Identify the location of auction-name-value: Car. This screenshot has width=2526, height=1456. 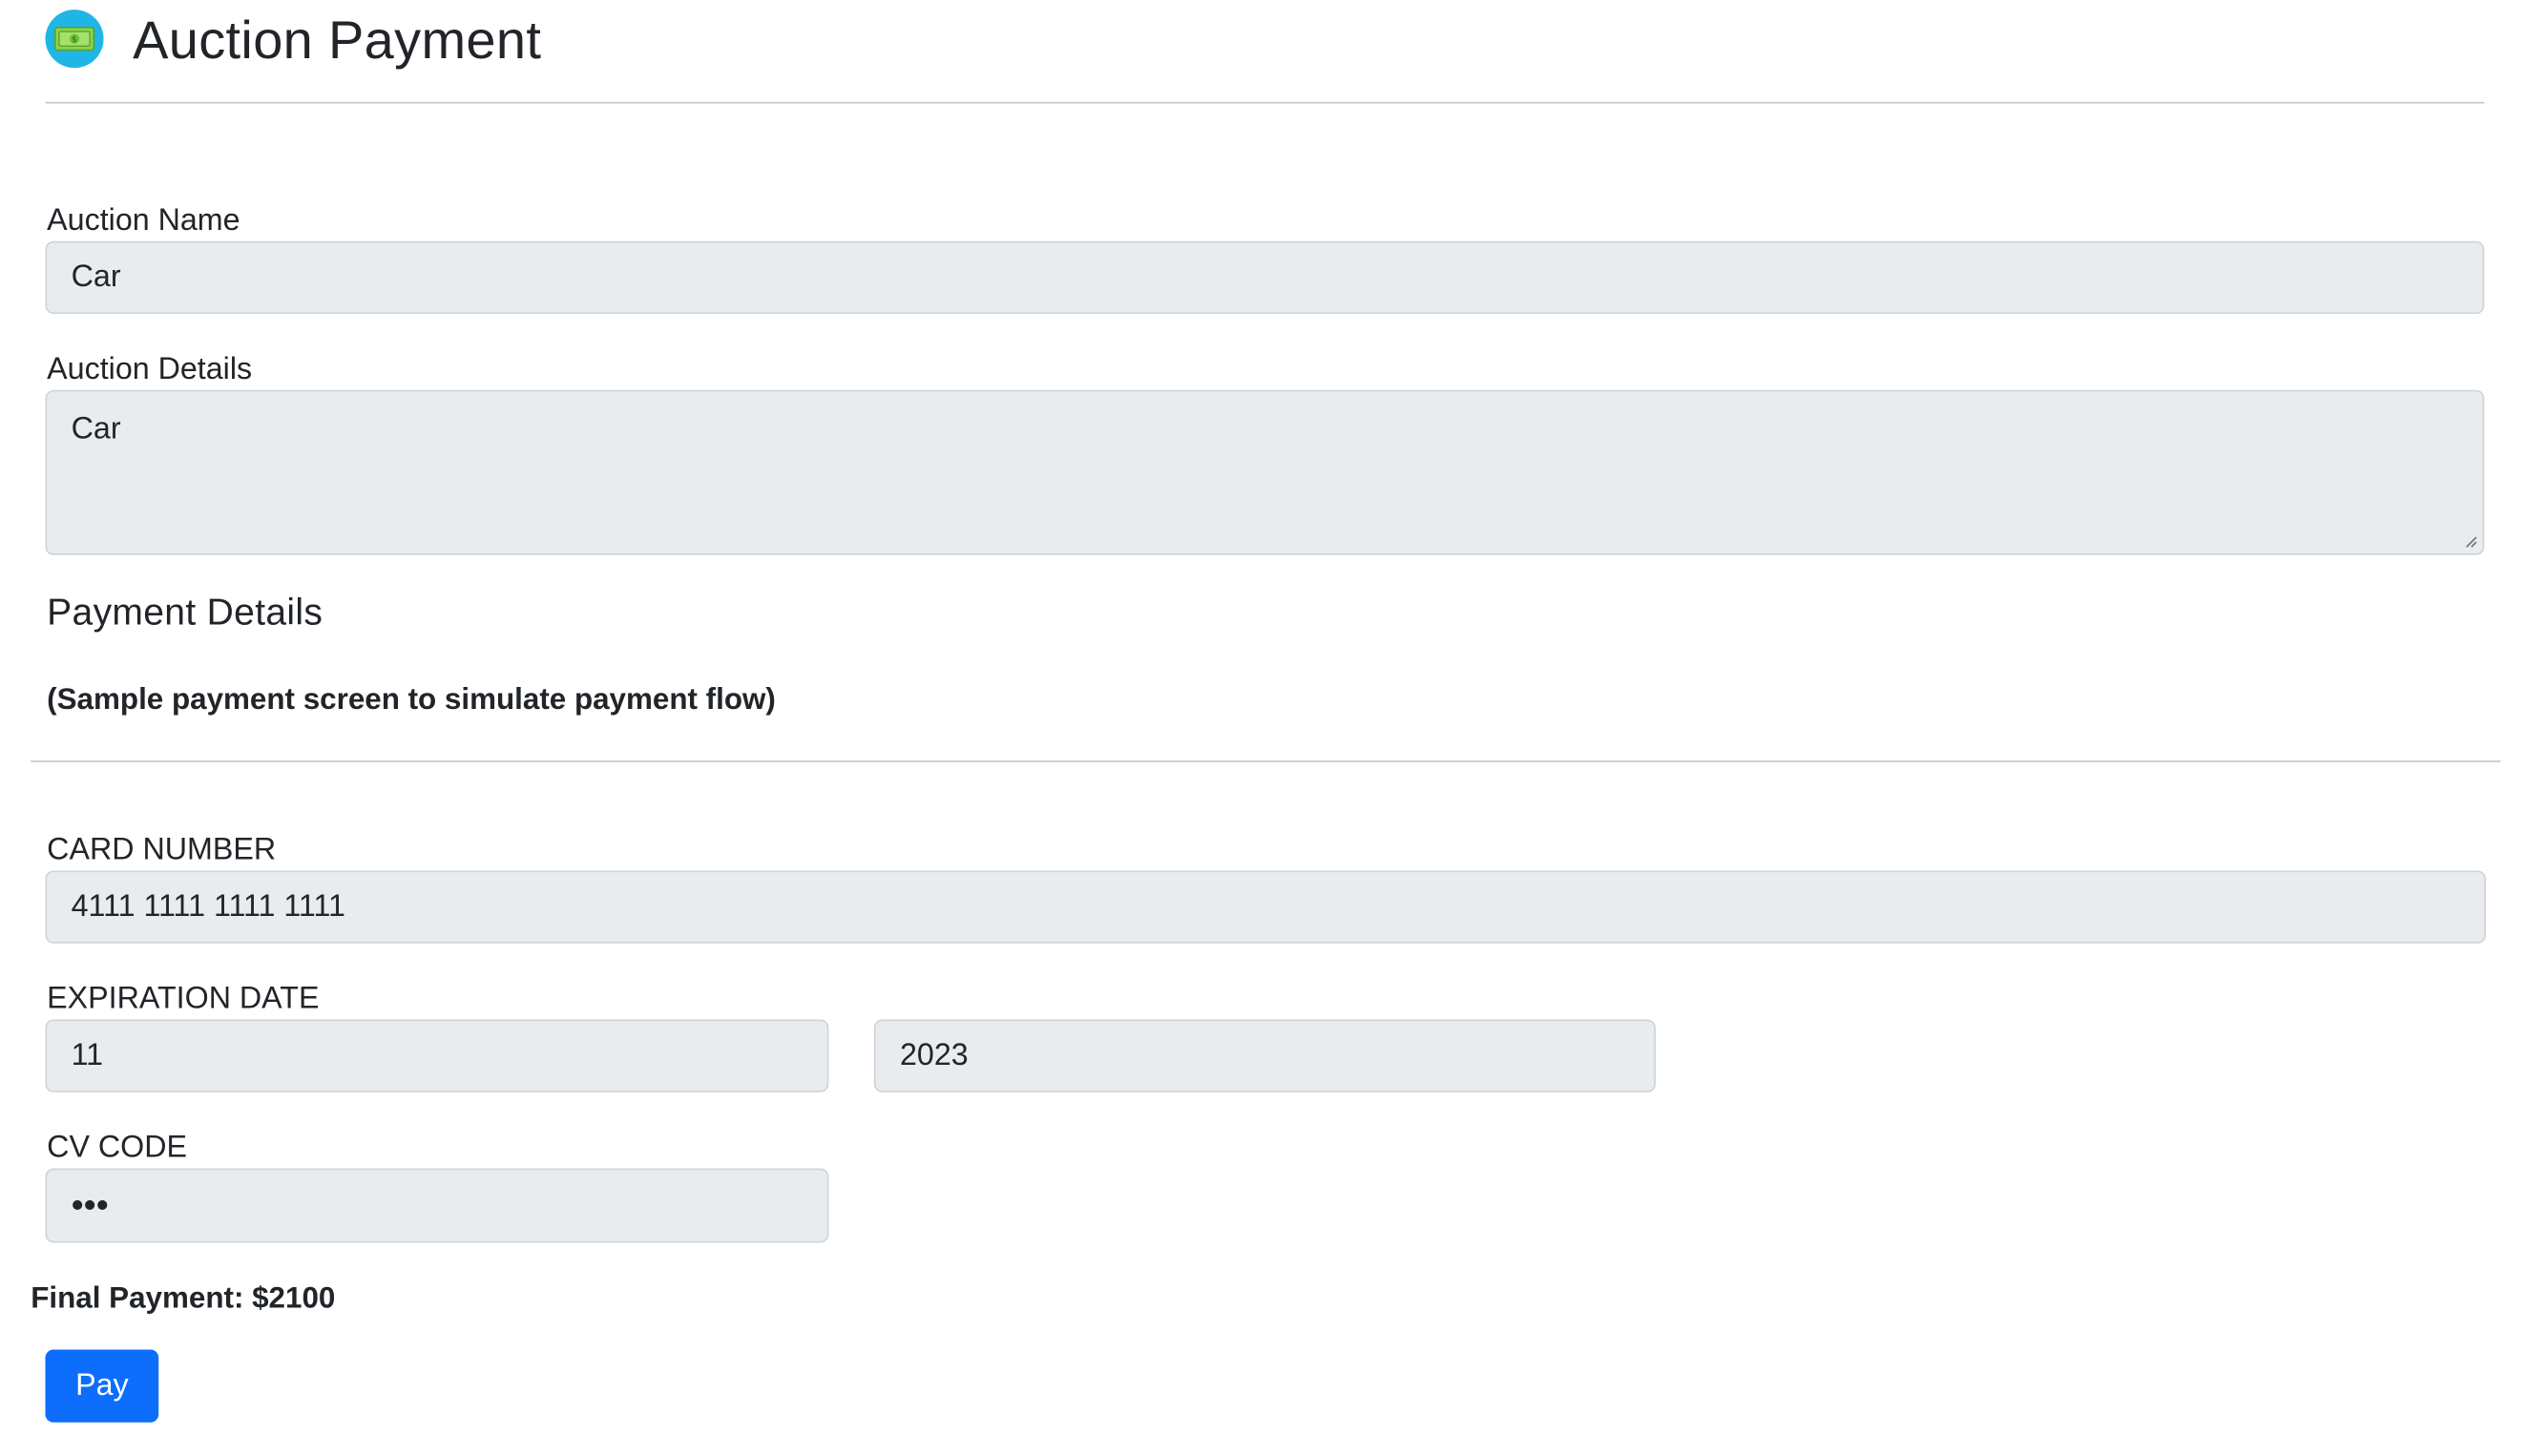
(96, 277).